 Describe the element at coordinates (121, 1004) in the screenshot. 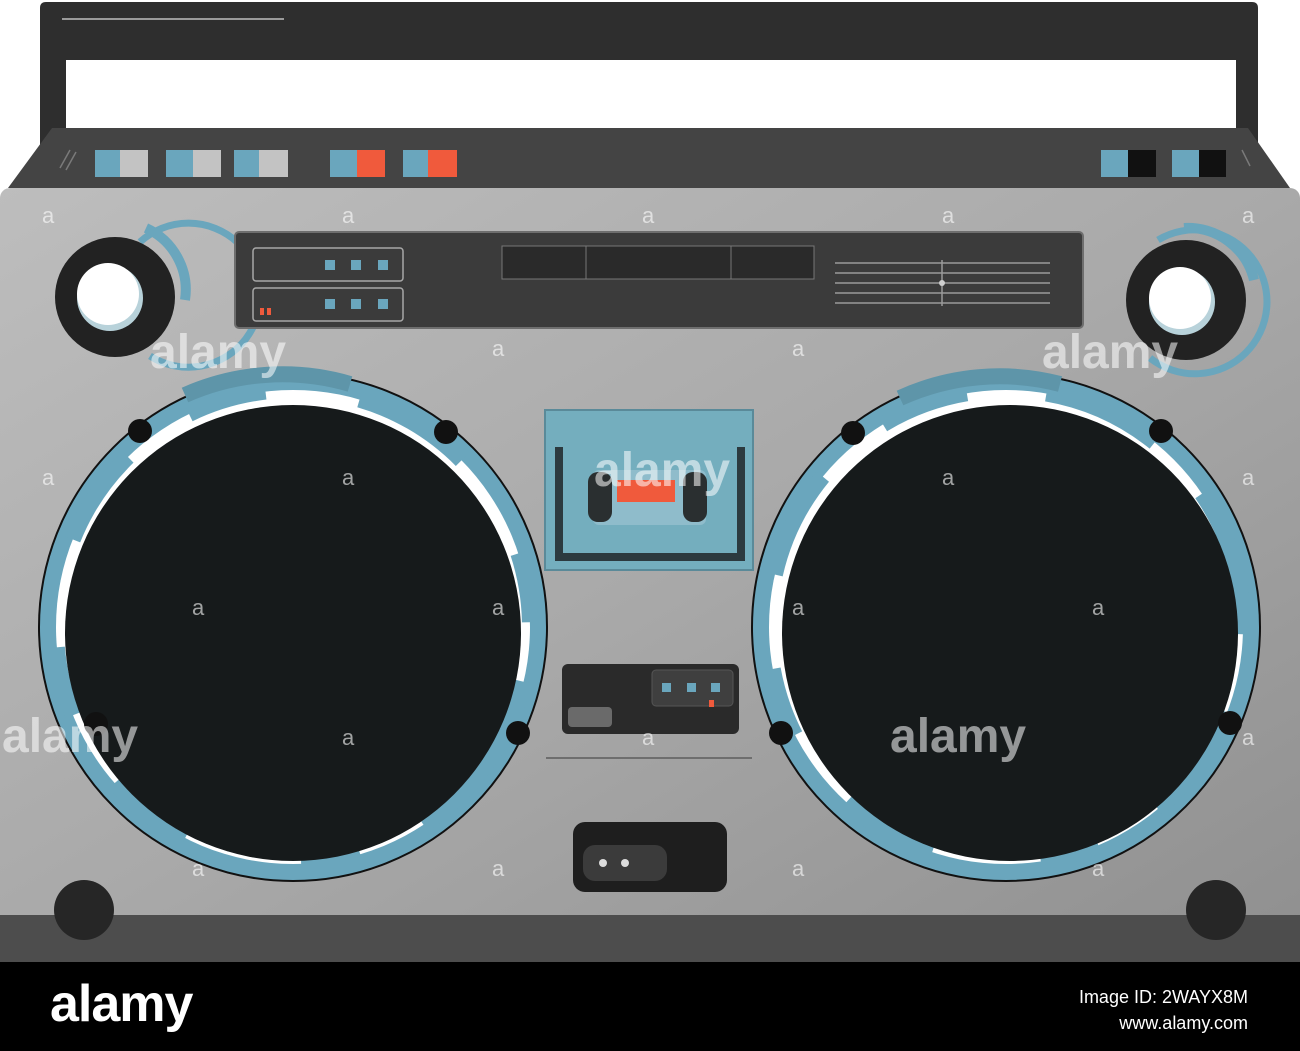

I see `footer-brand-logo: alamy` at that location.